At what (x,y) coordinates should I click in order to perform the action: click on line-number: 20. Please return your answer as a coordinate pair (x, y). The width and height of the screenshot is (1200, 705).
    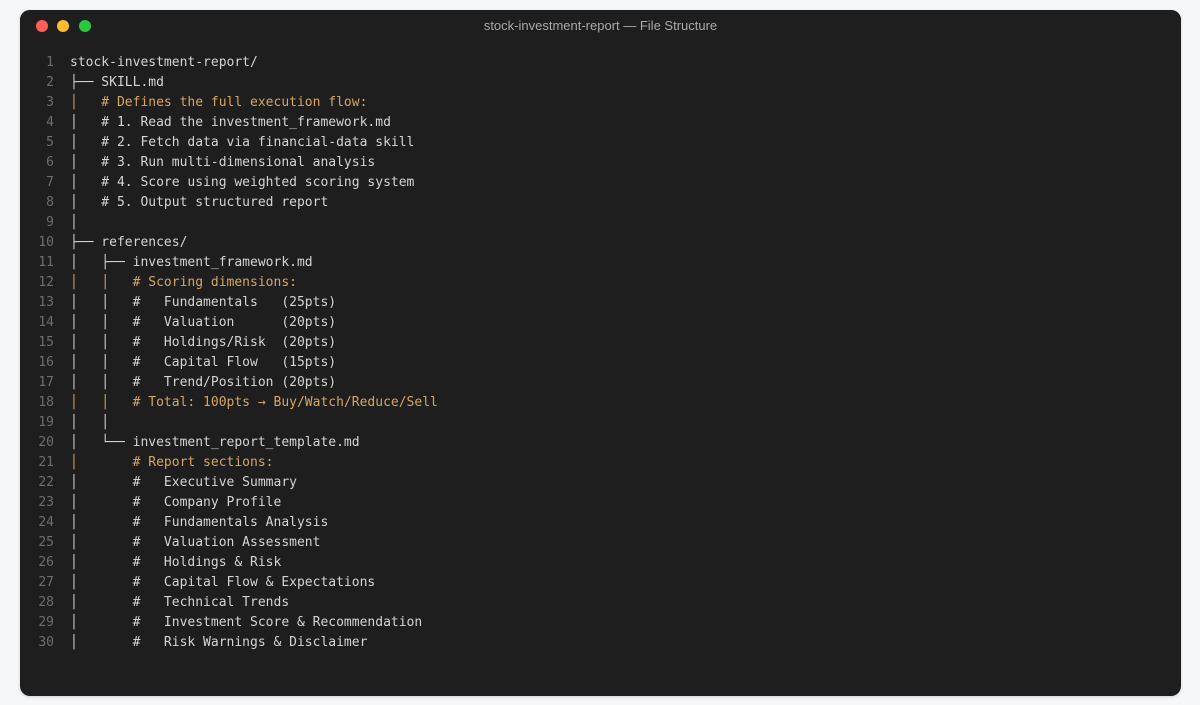
    Looking at the image, I should click on (46, 442).